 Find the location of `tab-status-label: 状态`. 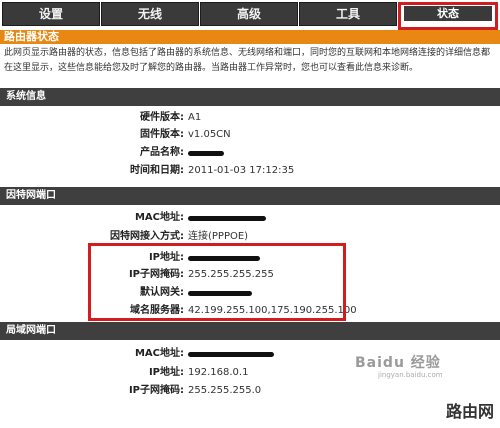

tab-status-label: 状态 is located at coordinates (448, 13).